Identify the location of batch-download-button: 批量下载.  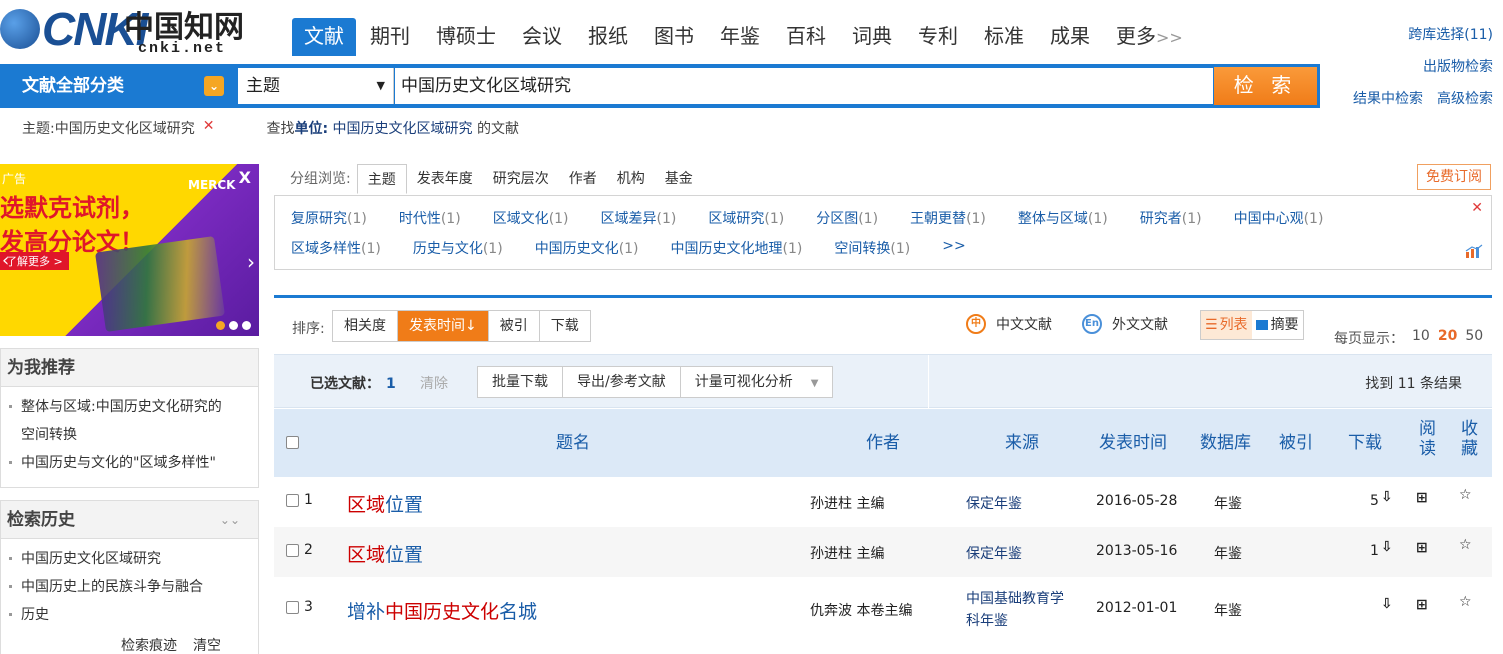
(520, 382).